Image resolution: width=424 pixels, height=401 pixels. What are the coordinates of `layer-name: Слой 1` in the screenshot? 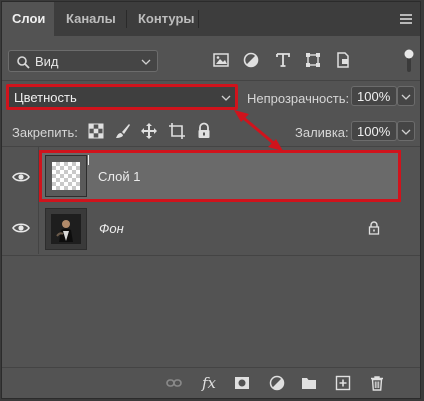 It's located at (119, 176).